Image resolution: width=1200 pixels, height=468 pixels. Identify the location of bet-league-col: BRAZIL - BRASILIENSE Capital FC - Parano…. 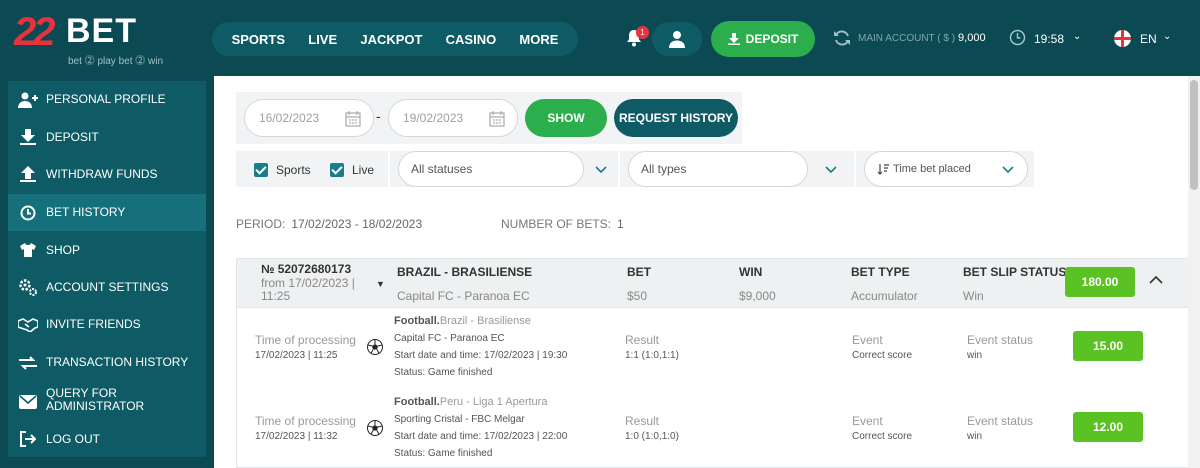
(464, 284).